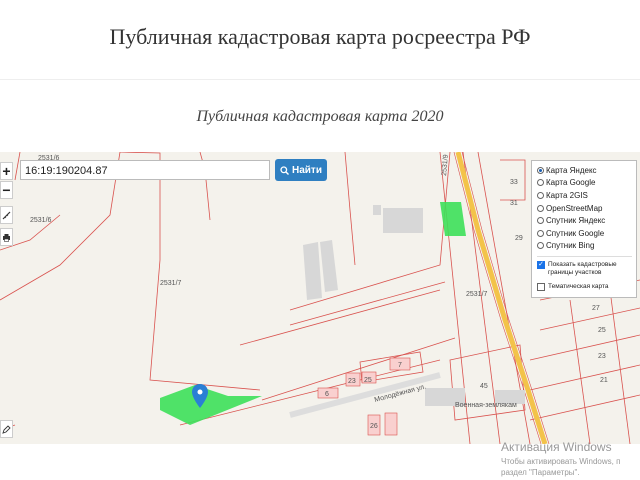 The image size is (640, 480). I want to click on print-button, so click(6, 237).